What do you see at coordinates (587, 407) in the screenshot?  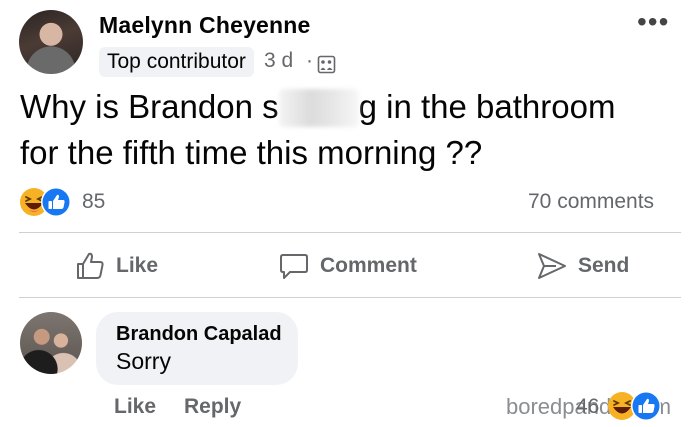 I see `comment-reaction-count: 46` at bounding box center [587, 407].